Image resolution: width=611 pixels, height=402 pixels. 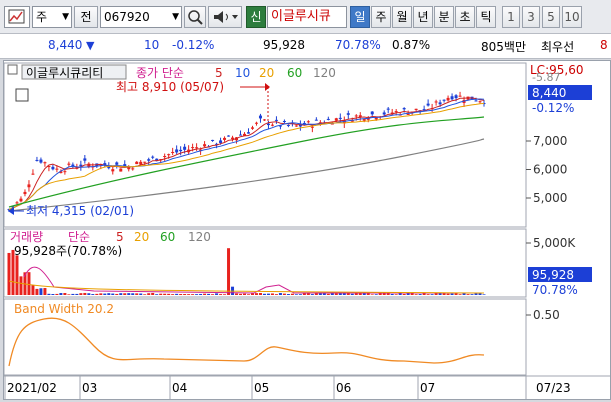 What do you see at coordinates (294, 73) in the screenshot?
I see `ma-period-60: 60` at bounding box center [294, 73].